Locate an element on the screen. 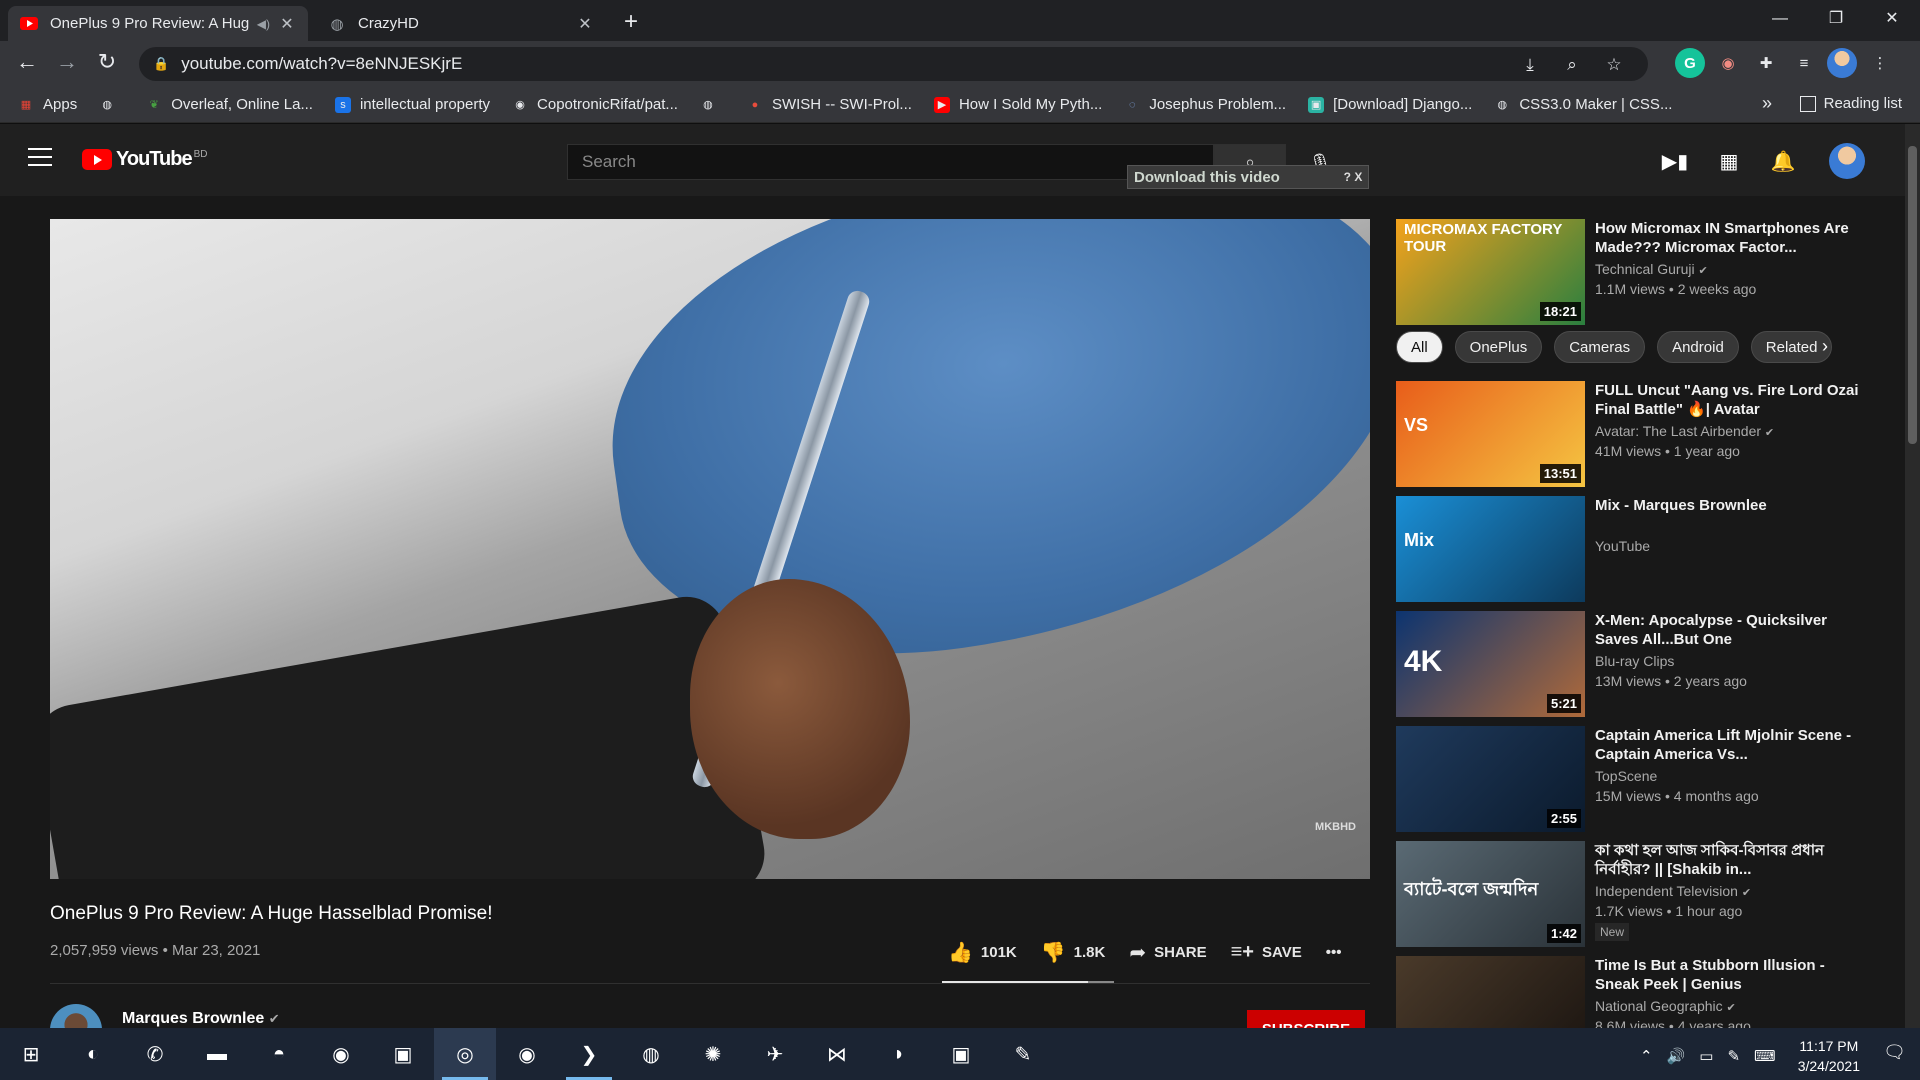 The width and height of the screenshot is (1920, 1080). extensions-puzzle-icon: ✚ is located at coordinates (1766, 63).